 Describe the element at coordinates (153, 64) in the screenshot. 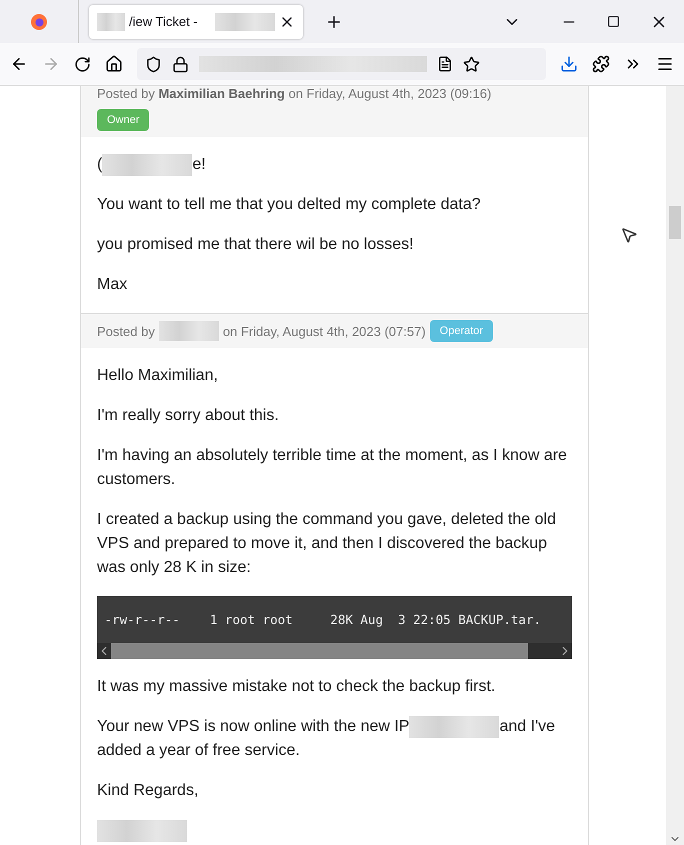

I see `shield-icon` at that location.